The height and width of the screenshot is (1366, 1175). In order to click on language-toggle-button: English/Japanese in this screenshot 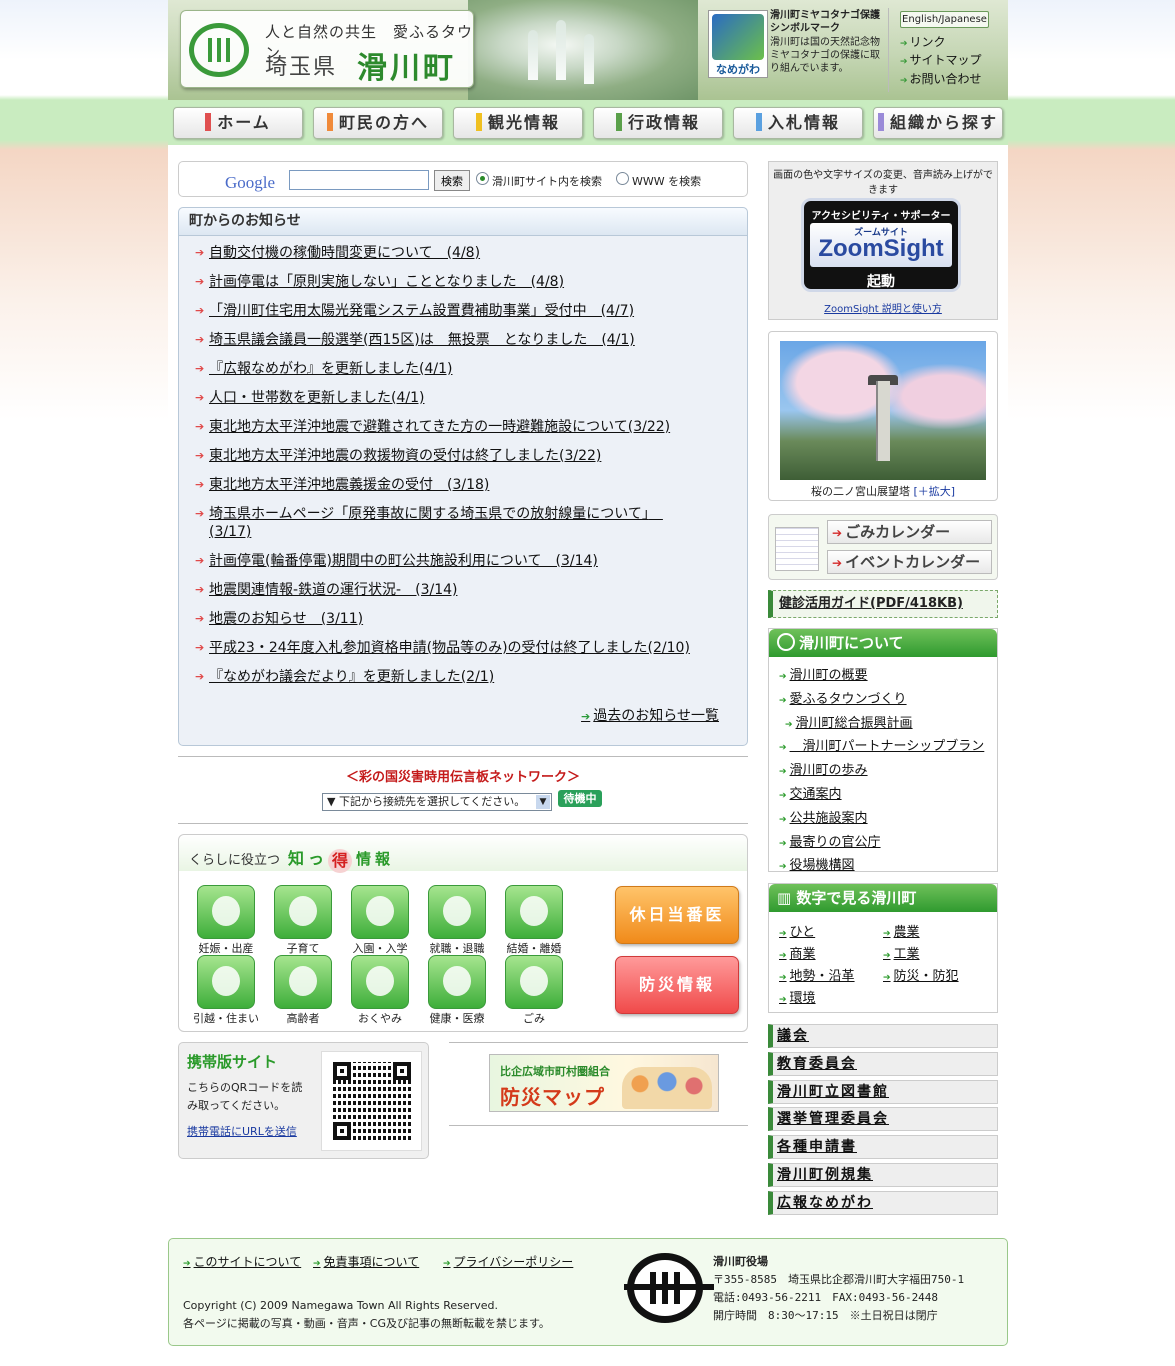, I will do `click(944, 19)`.